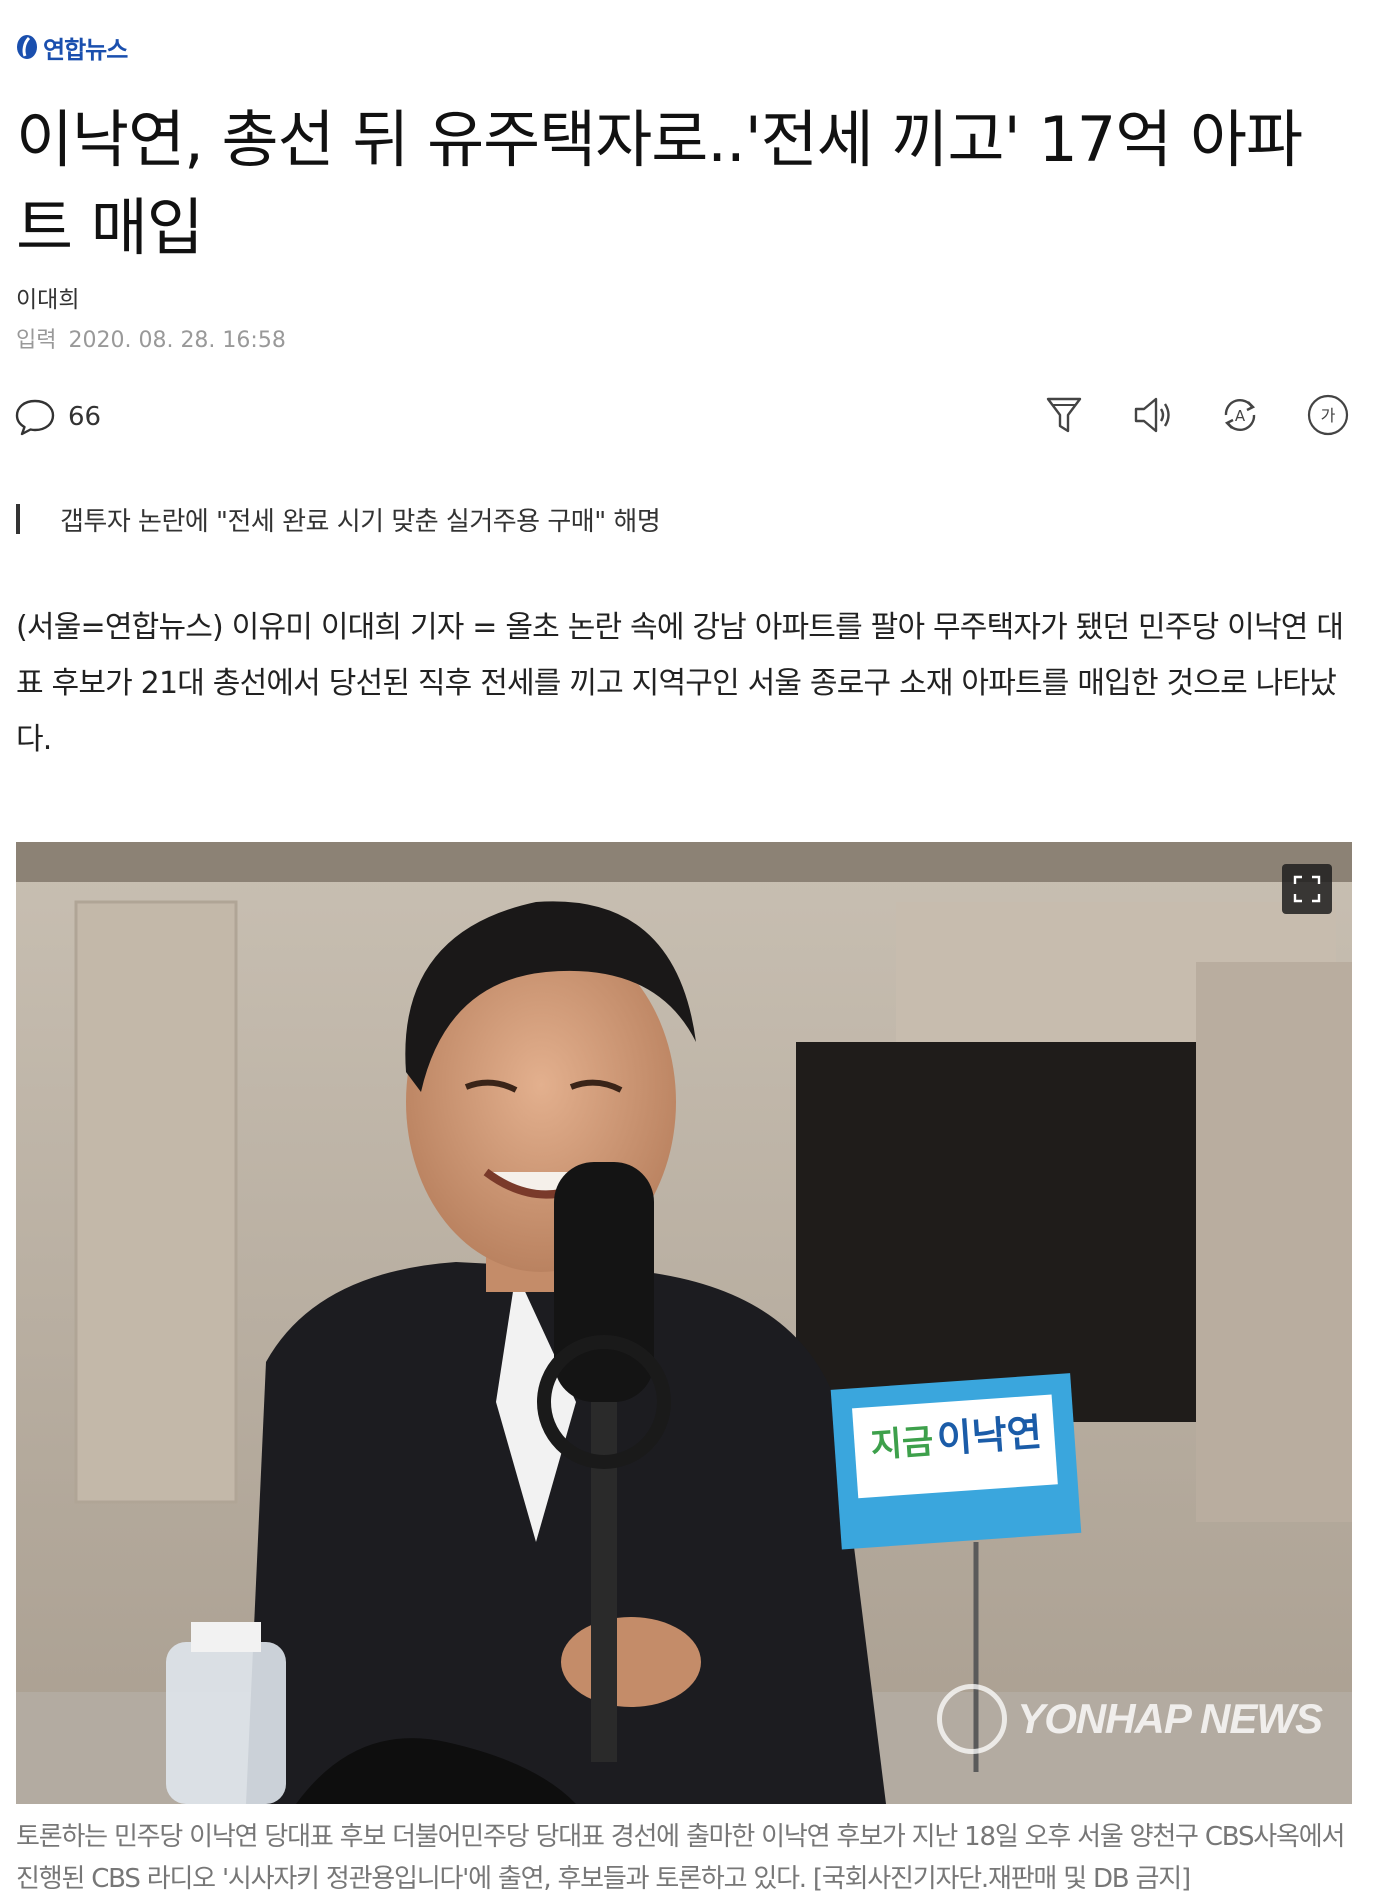 This screenshot has height=1900, width=1380. Describe the element at coordinates (85, 417) in the screenshot. I see `comment-count: 66` at that location.